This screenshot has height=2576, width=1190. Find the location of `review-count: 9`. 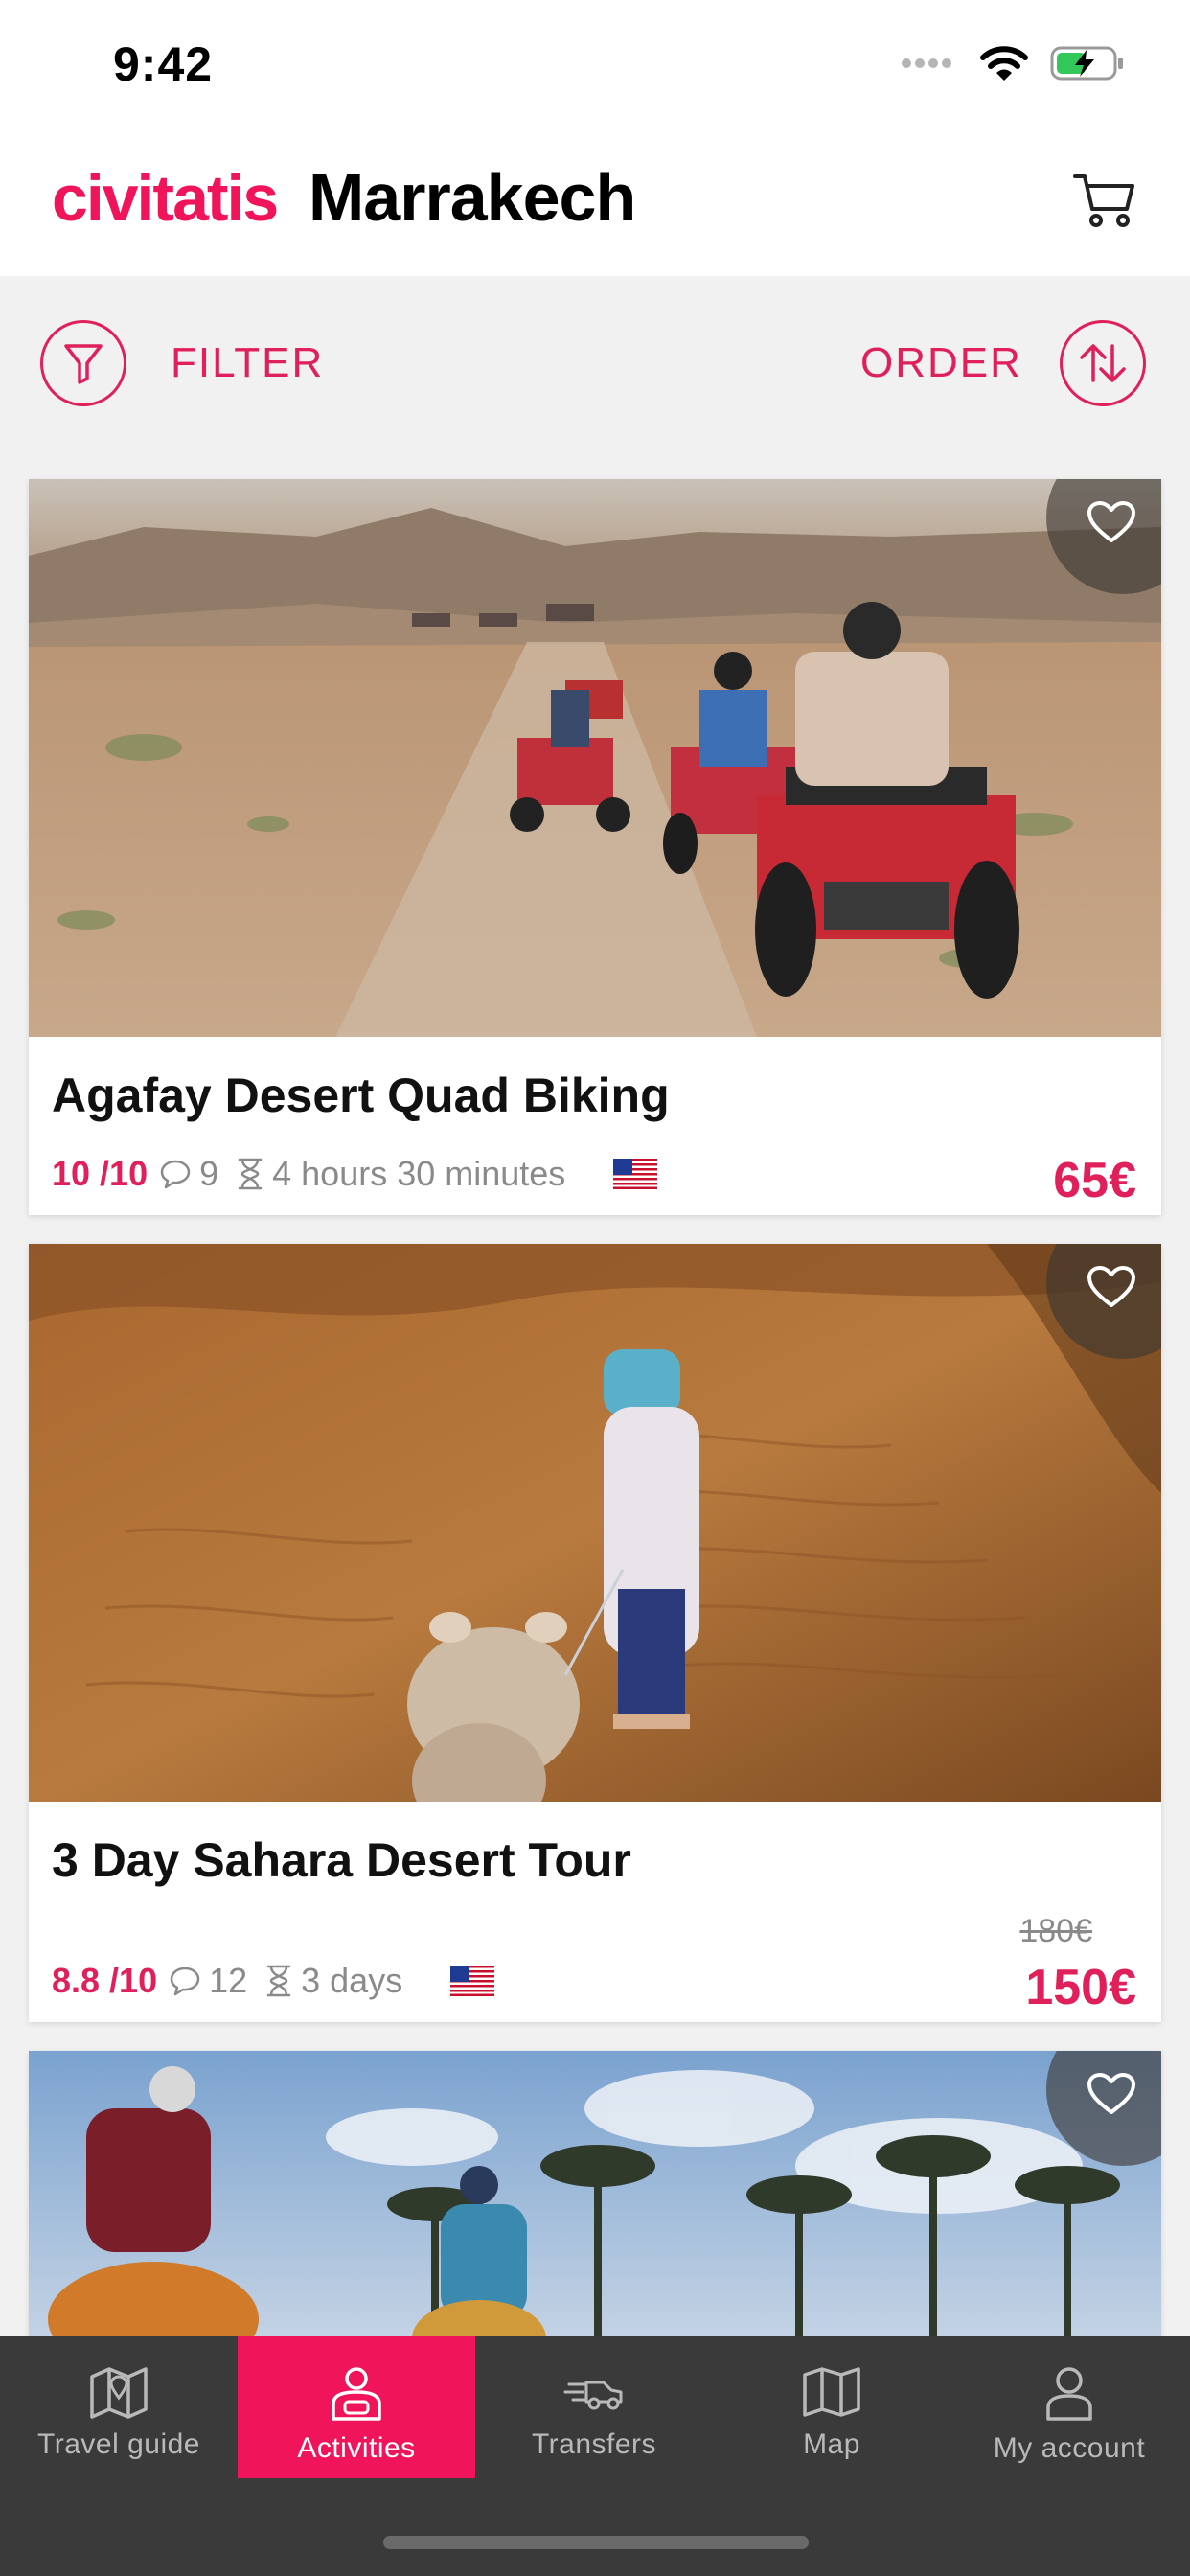

review-count: 9 is located at coordinates (209, 1173).